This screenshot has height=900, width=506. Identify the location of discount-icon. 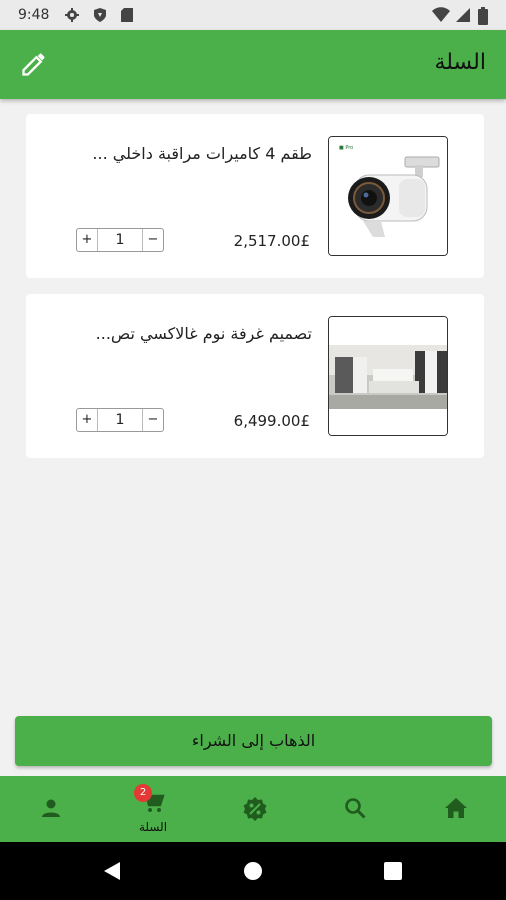
(255, 809).